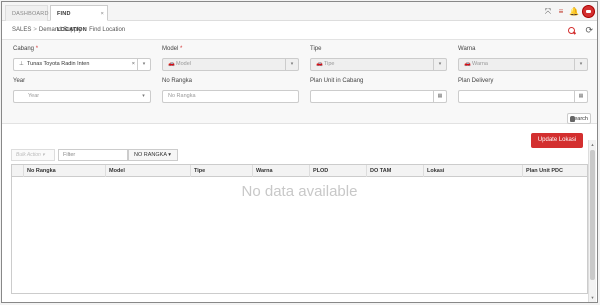 The height and width of the screenshot is (305, 600). I want to click on bulk-action-dropdown: Bulk Action ▾, so click(33, 155).